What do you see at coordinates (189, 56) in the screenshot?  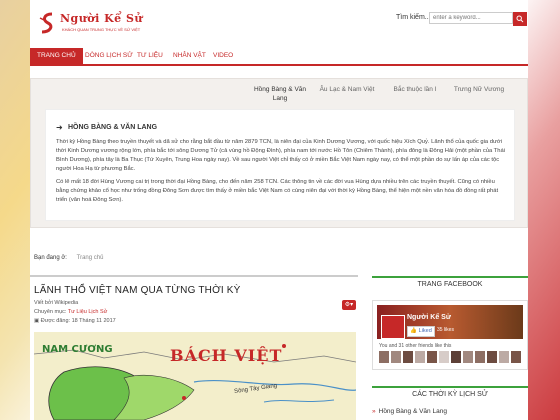 I see `nav-item-people: Nhân vật` at bounding box center [189, 56].